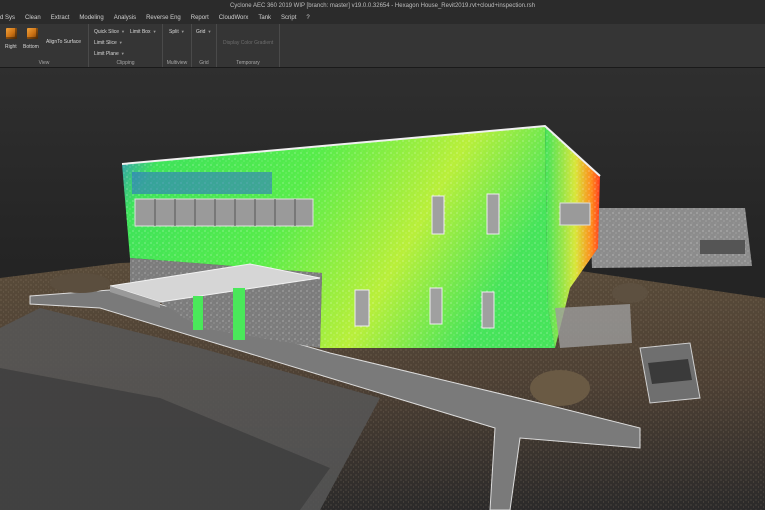 This screenshot has width=765, height=510. Describe the element at coordinates (44, 63) in the screenshot. I see `group-label-view: View` at that location.